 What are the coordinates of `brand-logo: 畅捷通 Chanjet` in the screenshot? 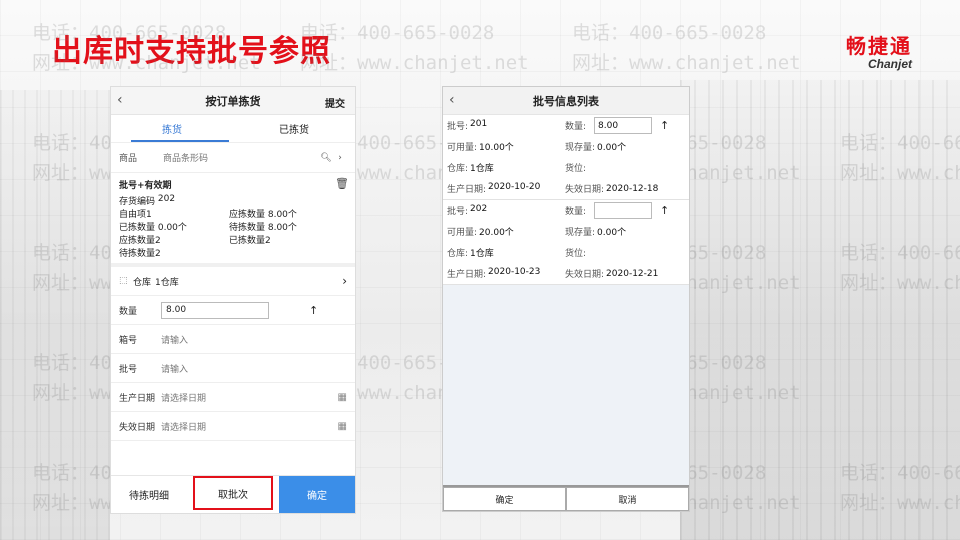 It's located at (879, 50).